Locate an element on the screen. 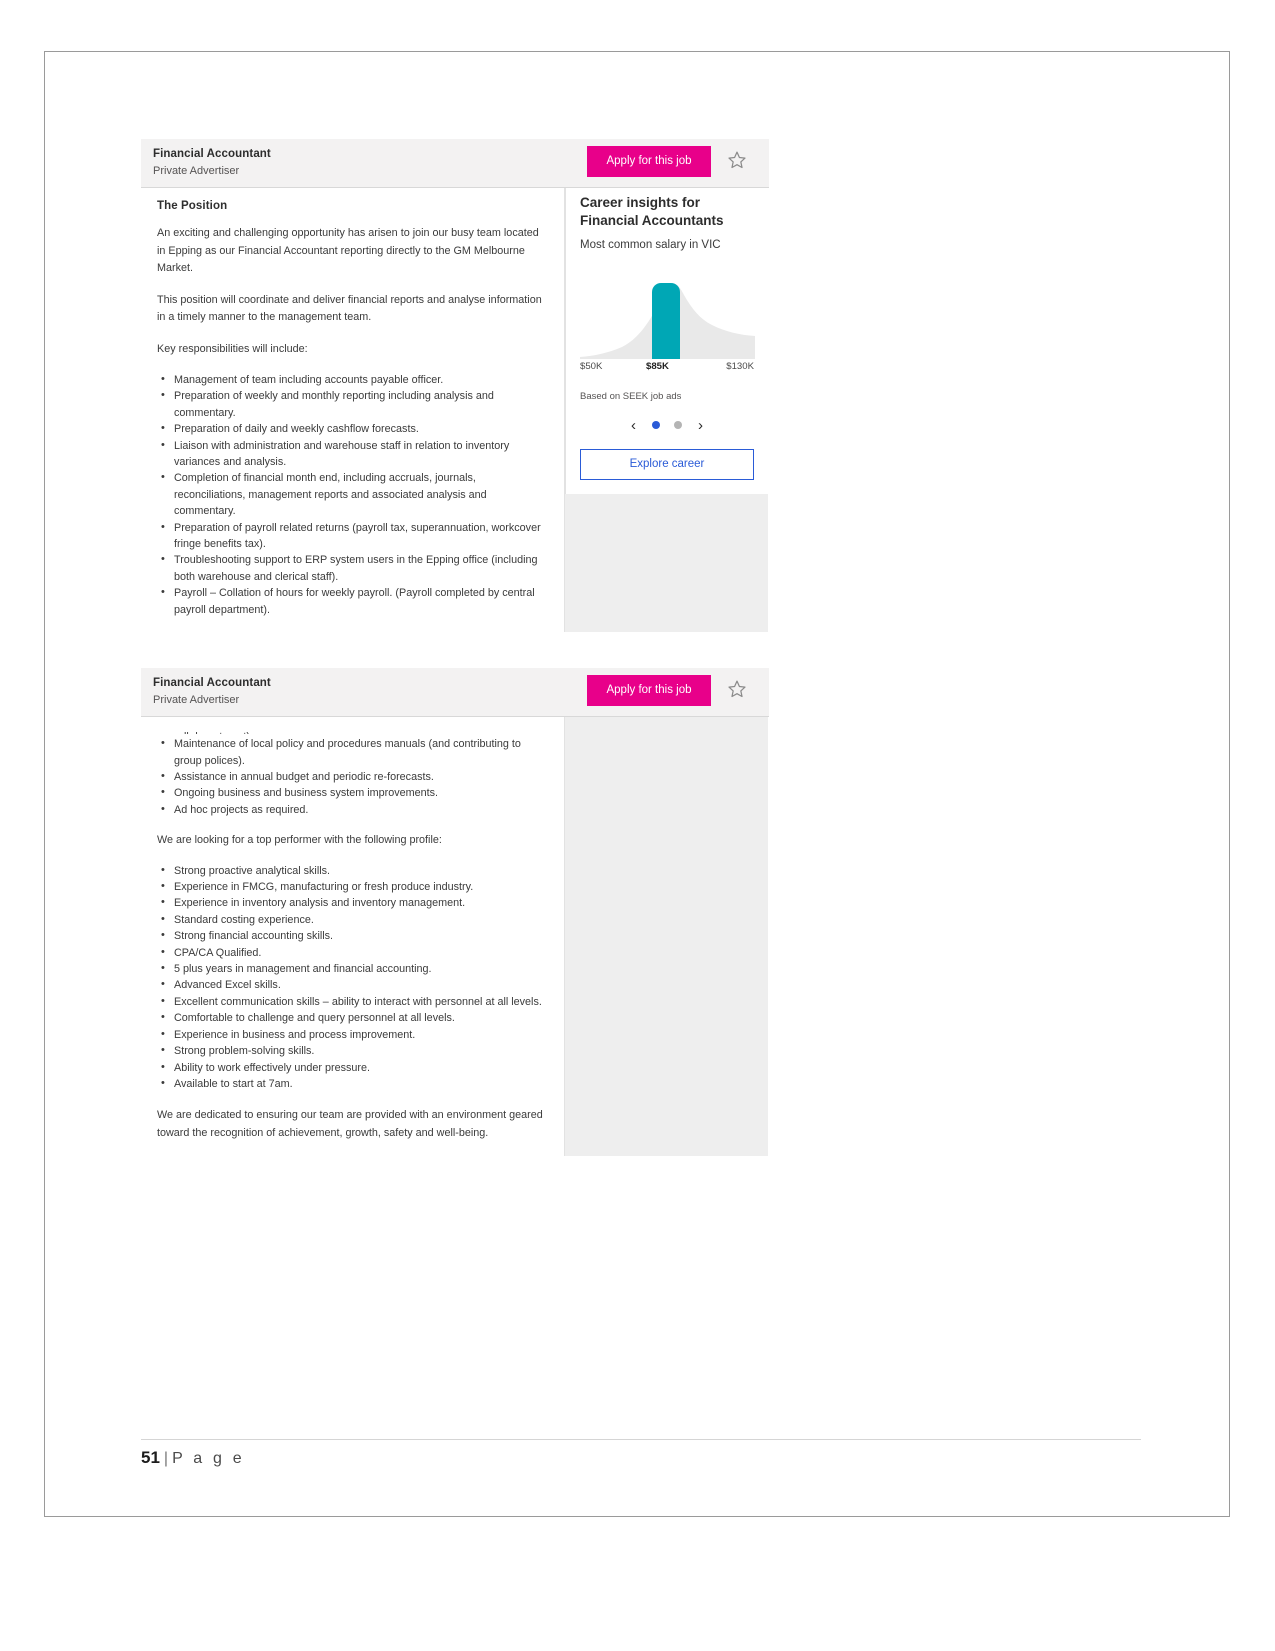  list-item: CPA/CA Qualified. is located at coordinates (355, 952).